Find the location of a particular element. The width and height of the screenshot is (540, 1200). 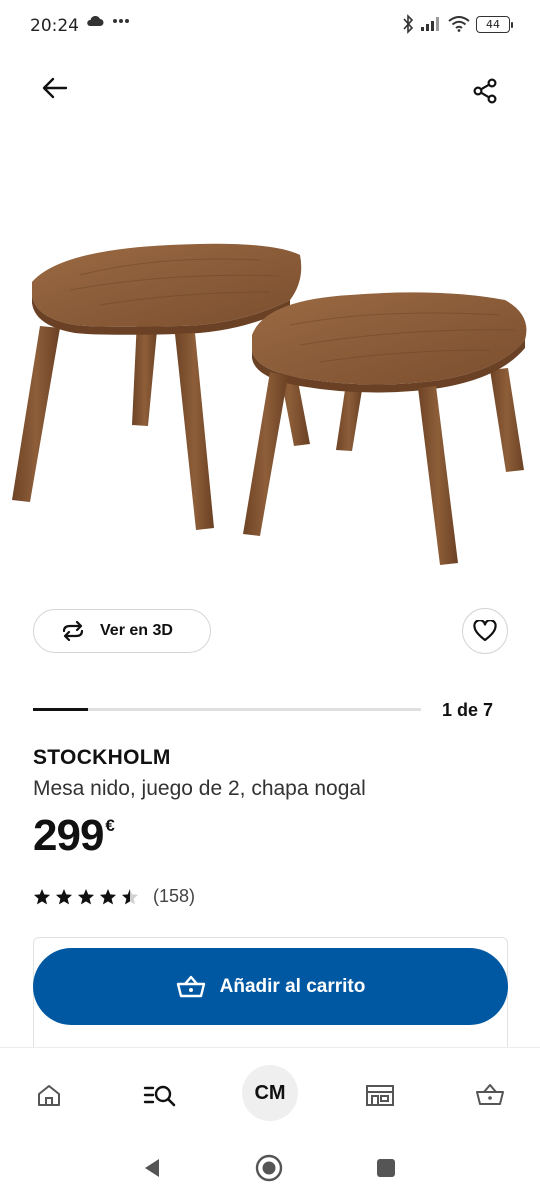

heart-icon is located at coordinates (485, 631).